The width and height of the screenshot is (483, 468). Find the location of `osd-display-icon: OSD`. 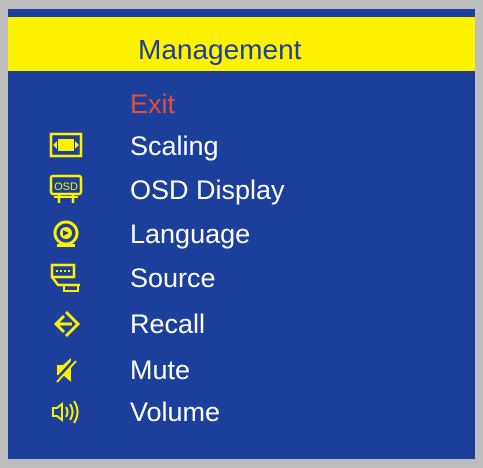

osd-display-icon: OSD is located at coordinates (66, 190).